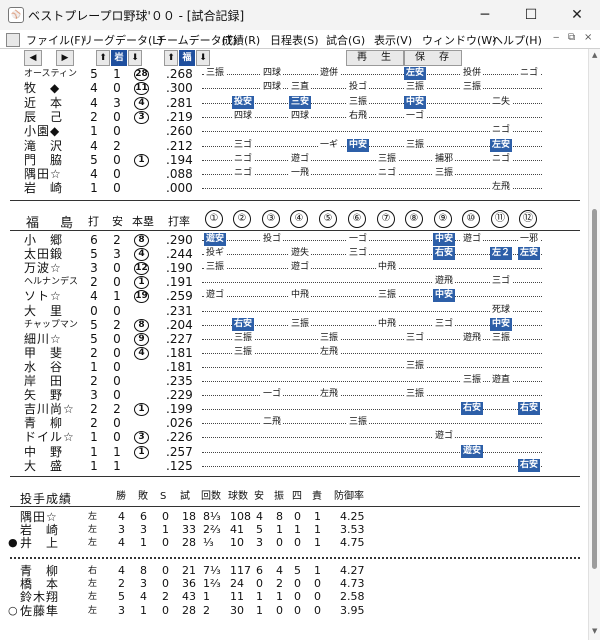 This screenshot has height=640, width=600. What do you see at coordinates (294, 174) in the screenshot?
I see `batter-row: 隅田☆ 4 0 .088 ニゴ 一飛 ニゴ 三振` at bounding box center [294, 174].